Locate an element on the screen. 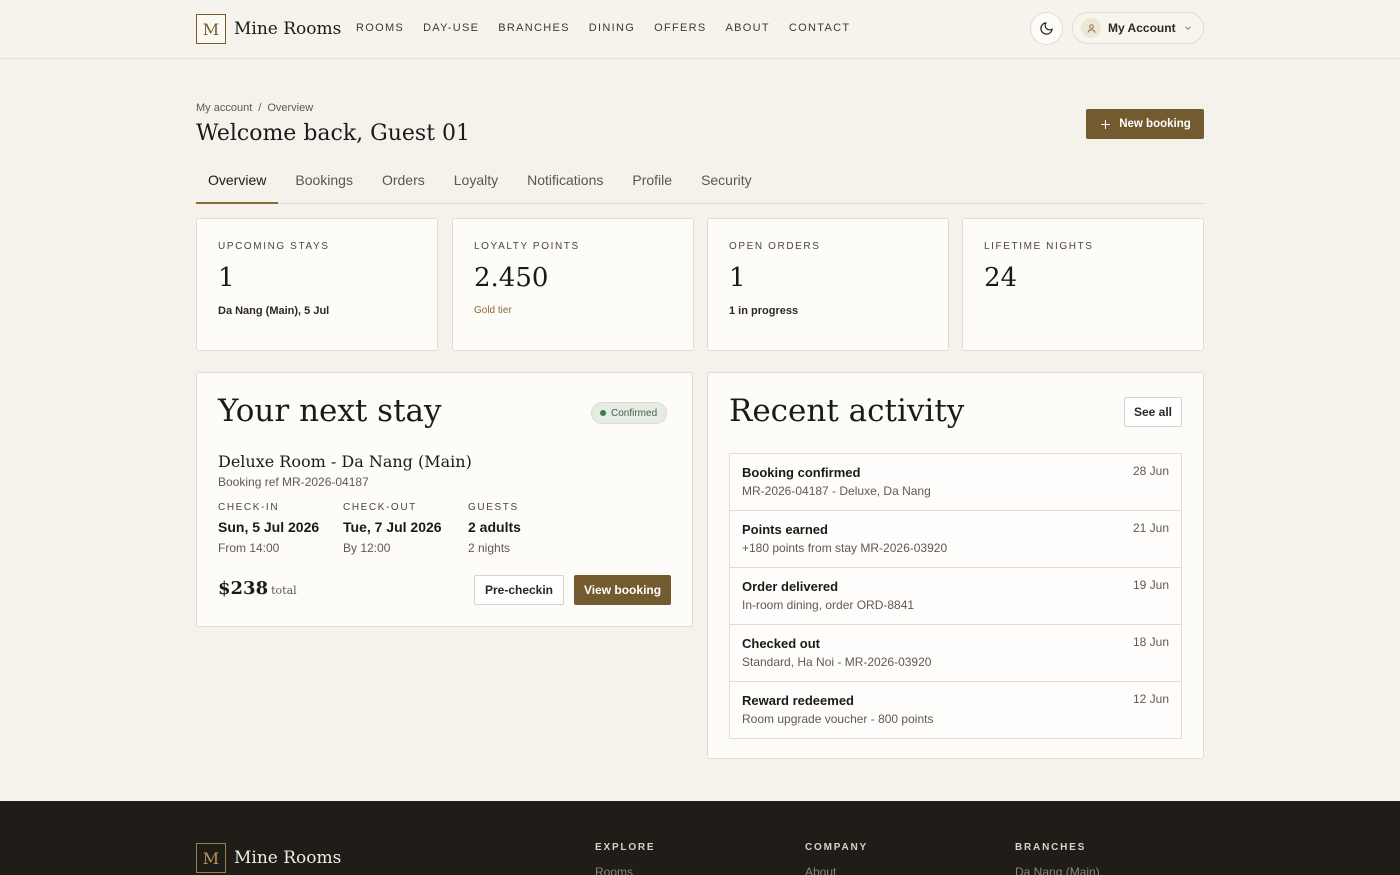  footer-brand-mark: M is located at coordinates (211, 858).